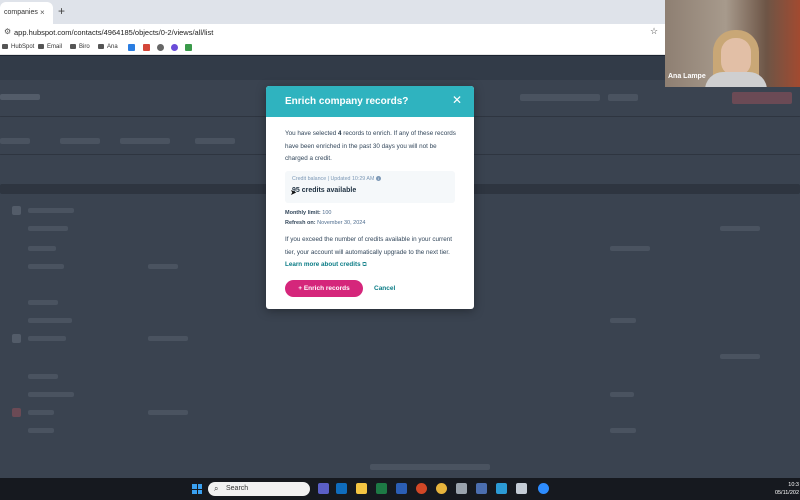 The width and height of the screenshot is (800, 500). Describe the element at coordinates (108, 47) in the screenshot. I see `bookmark-ana: Ana` at that location.